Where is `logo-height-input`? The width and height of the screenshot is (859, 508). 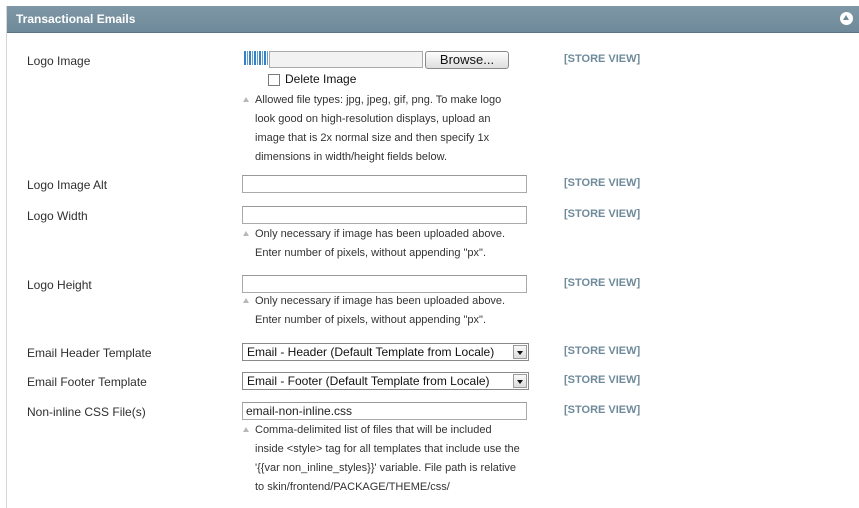
logo-height-input is located at coordinates (384, 284).